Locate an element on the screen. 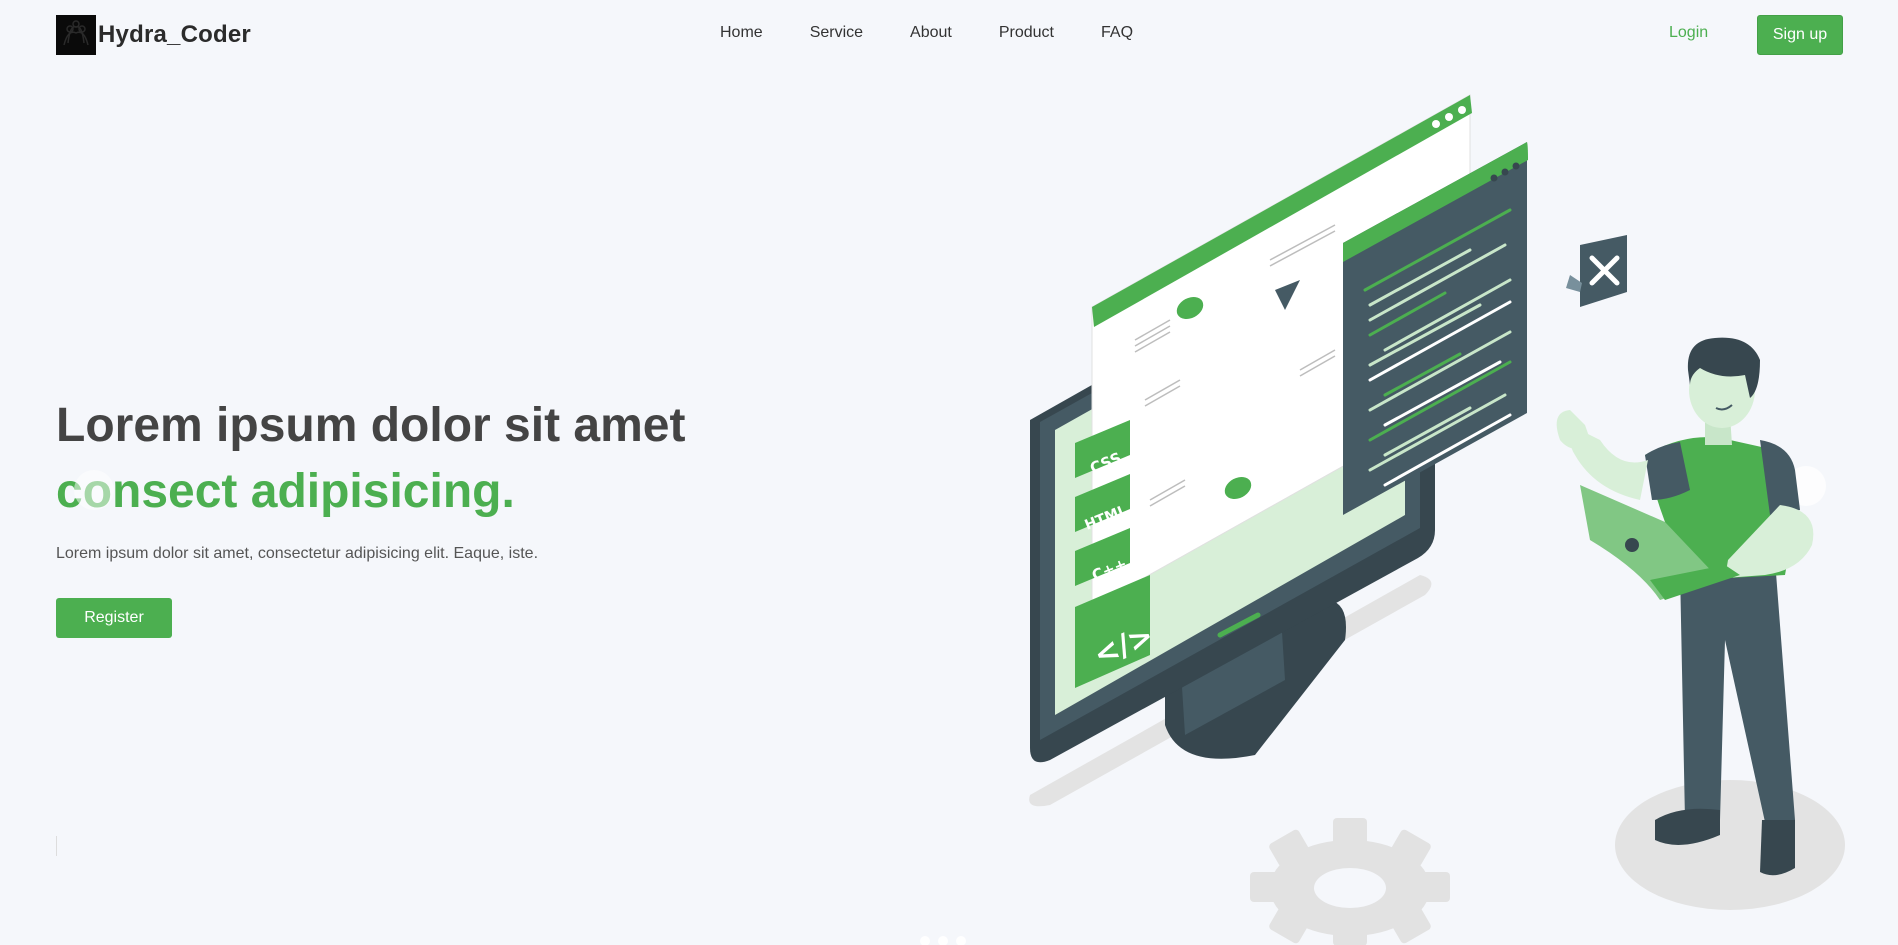 Image resolution: width=1898 pixels, height=945 pixels. nav-home-link: Home is located at coordinates (741, 33).